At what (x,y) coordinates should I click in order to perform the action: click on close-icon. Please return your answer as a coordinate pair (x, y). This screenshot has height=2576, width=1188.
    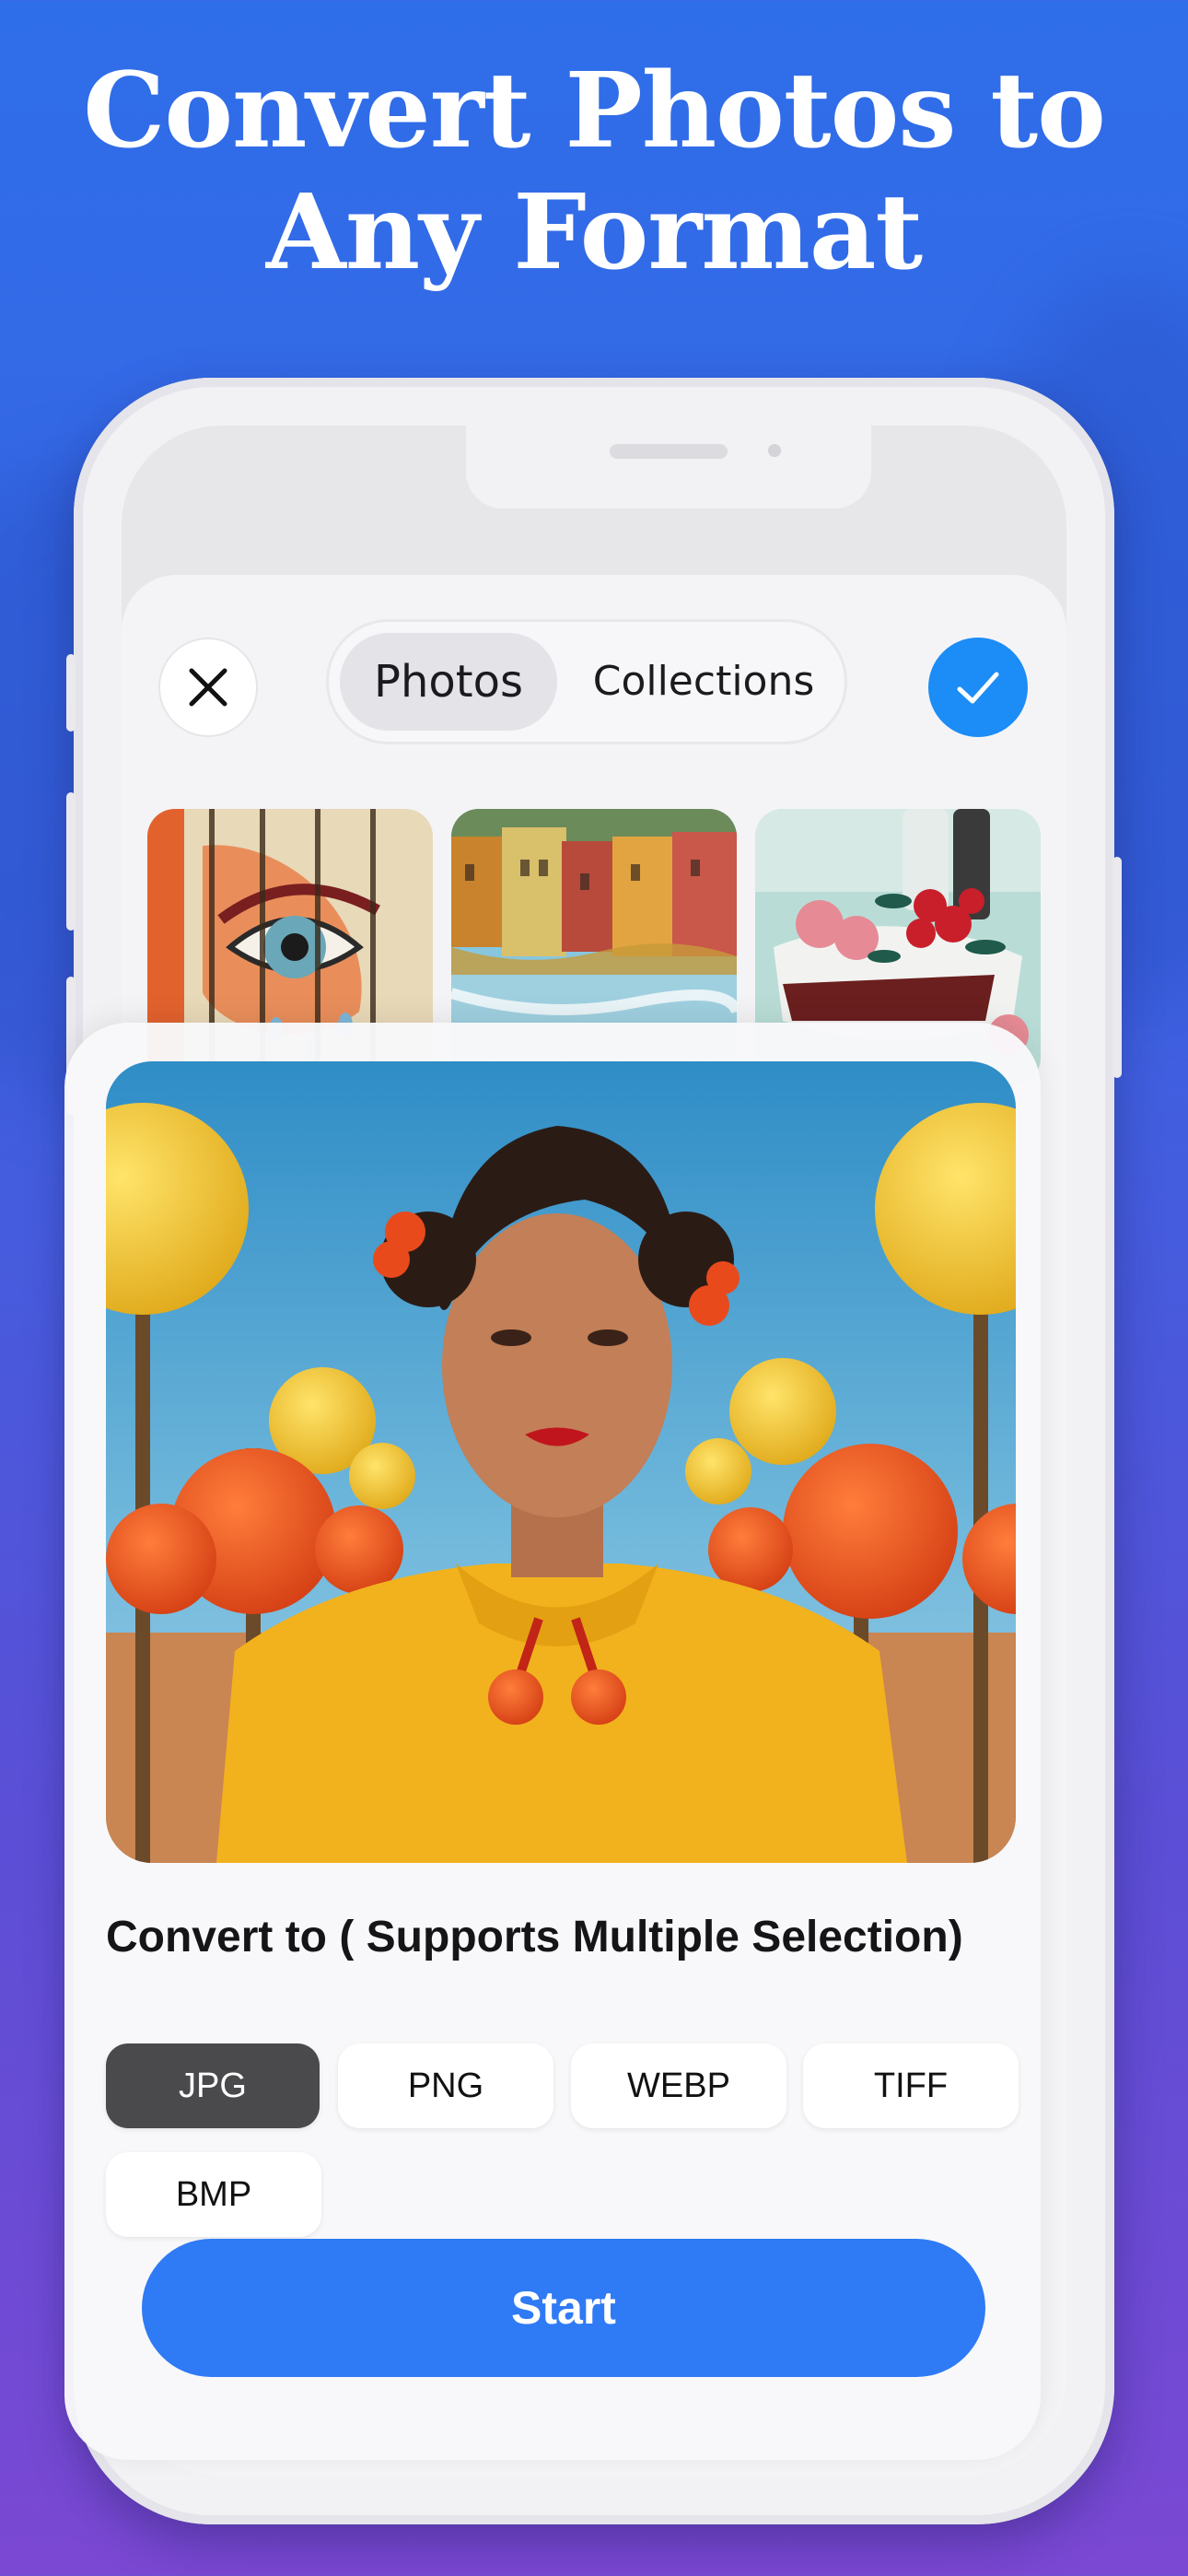
    Looking at the image, I should click on (208, 687).